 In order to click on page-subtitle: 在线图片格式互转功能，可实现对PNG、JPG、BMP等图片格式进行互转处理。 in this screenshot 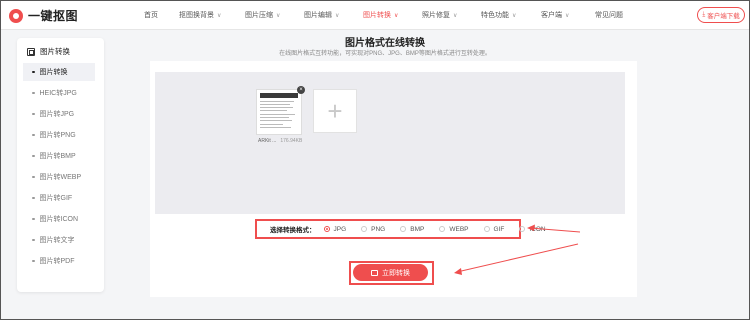, I will do `click(385, 54)`.